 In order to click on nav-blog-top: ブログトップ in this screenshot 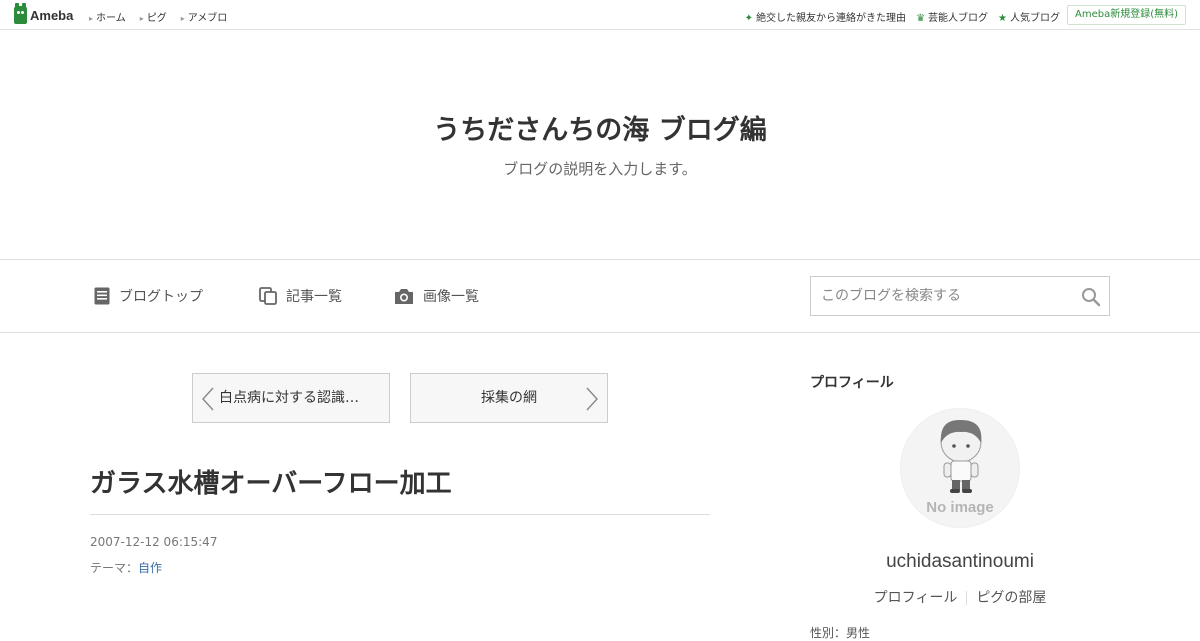, I will do `click(148, 296)`.